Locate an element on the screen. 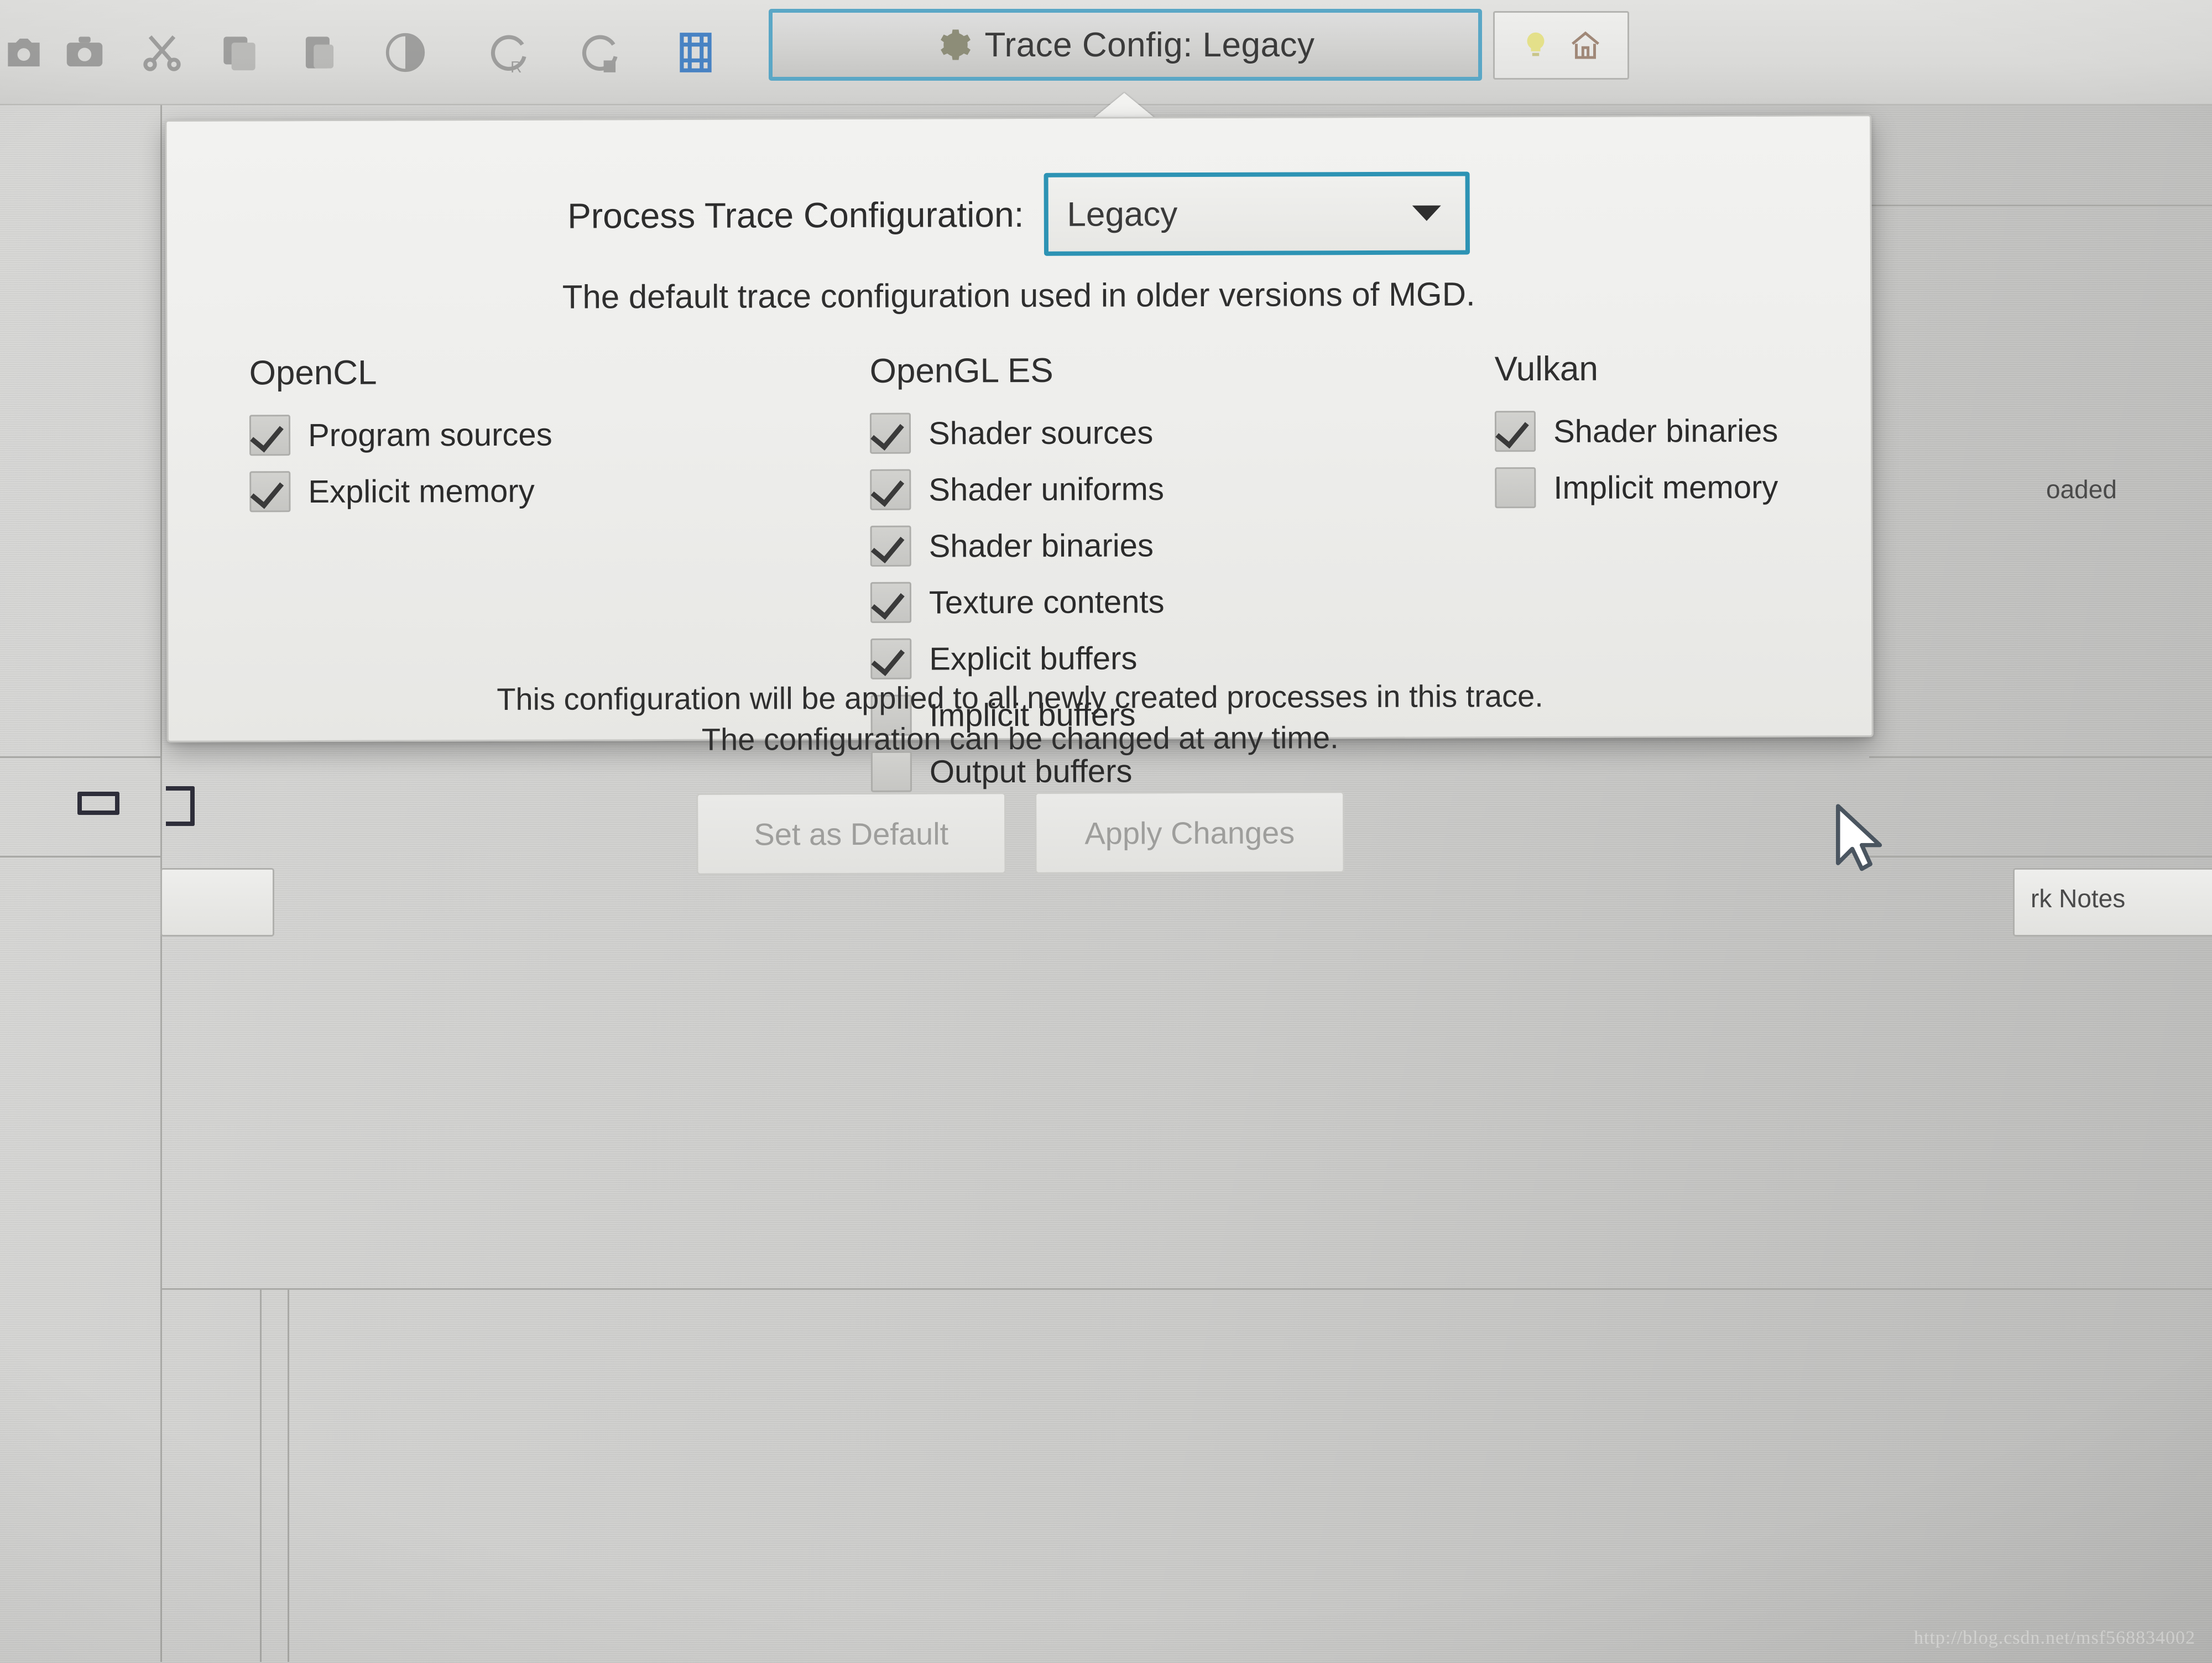 The width and height of the screenshot is (2212, 1663). bg-left-button is located at coordinates (217, 903).